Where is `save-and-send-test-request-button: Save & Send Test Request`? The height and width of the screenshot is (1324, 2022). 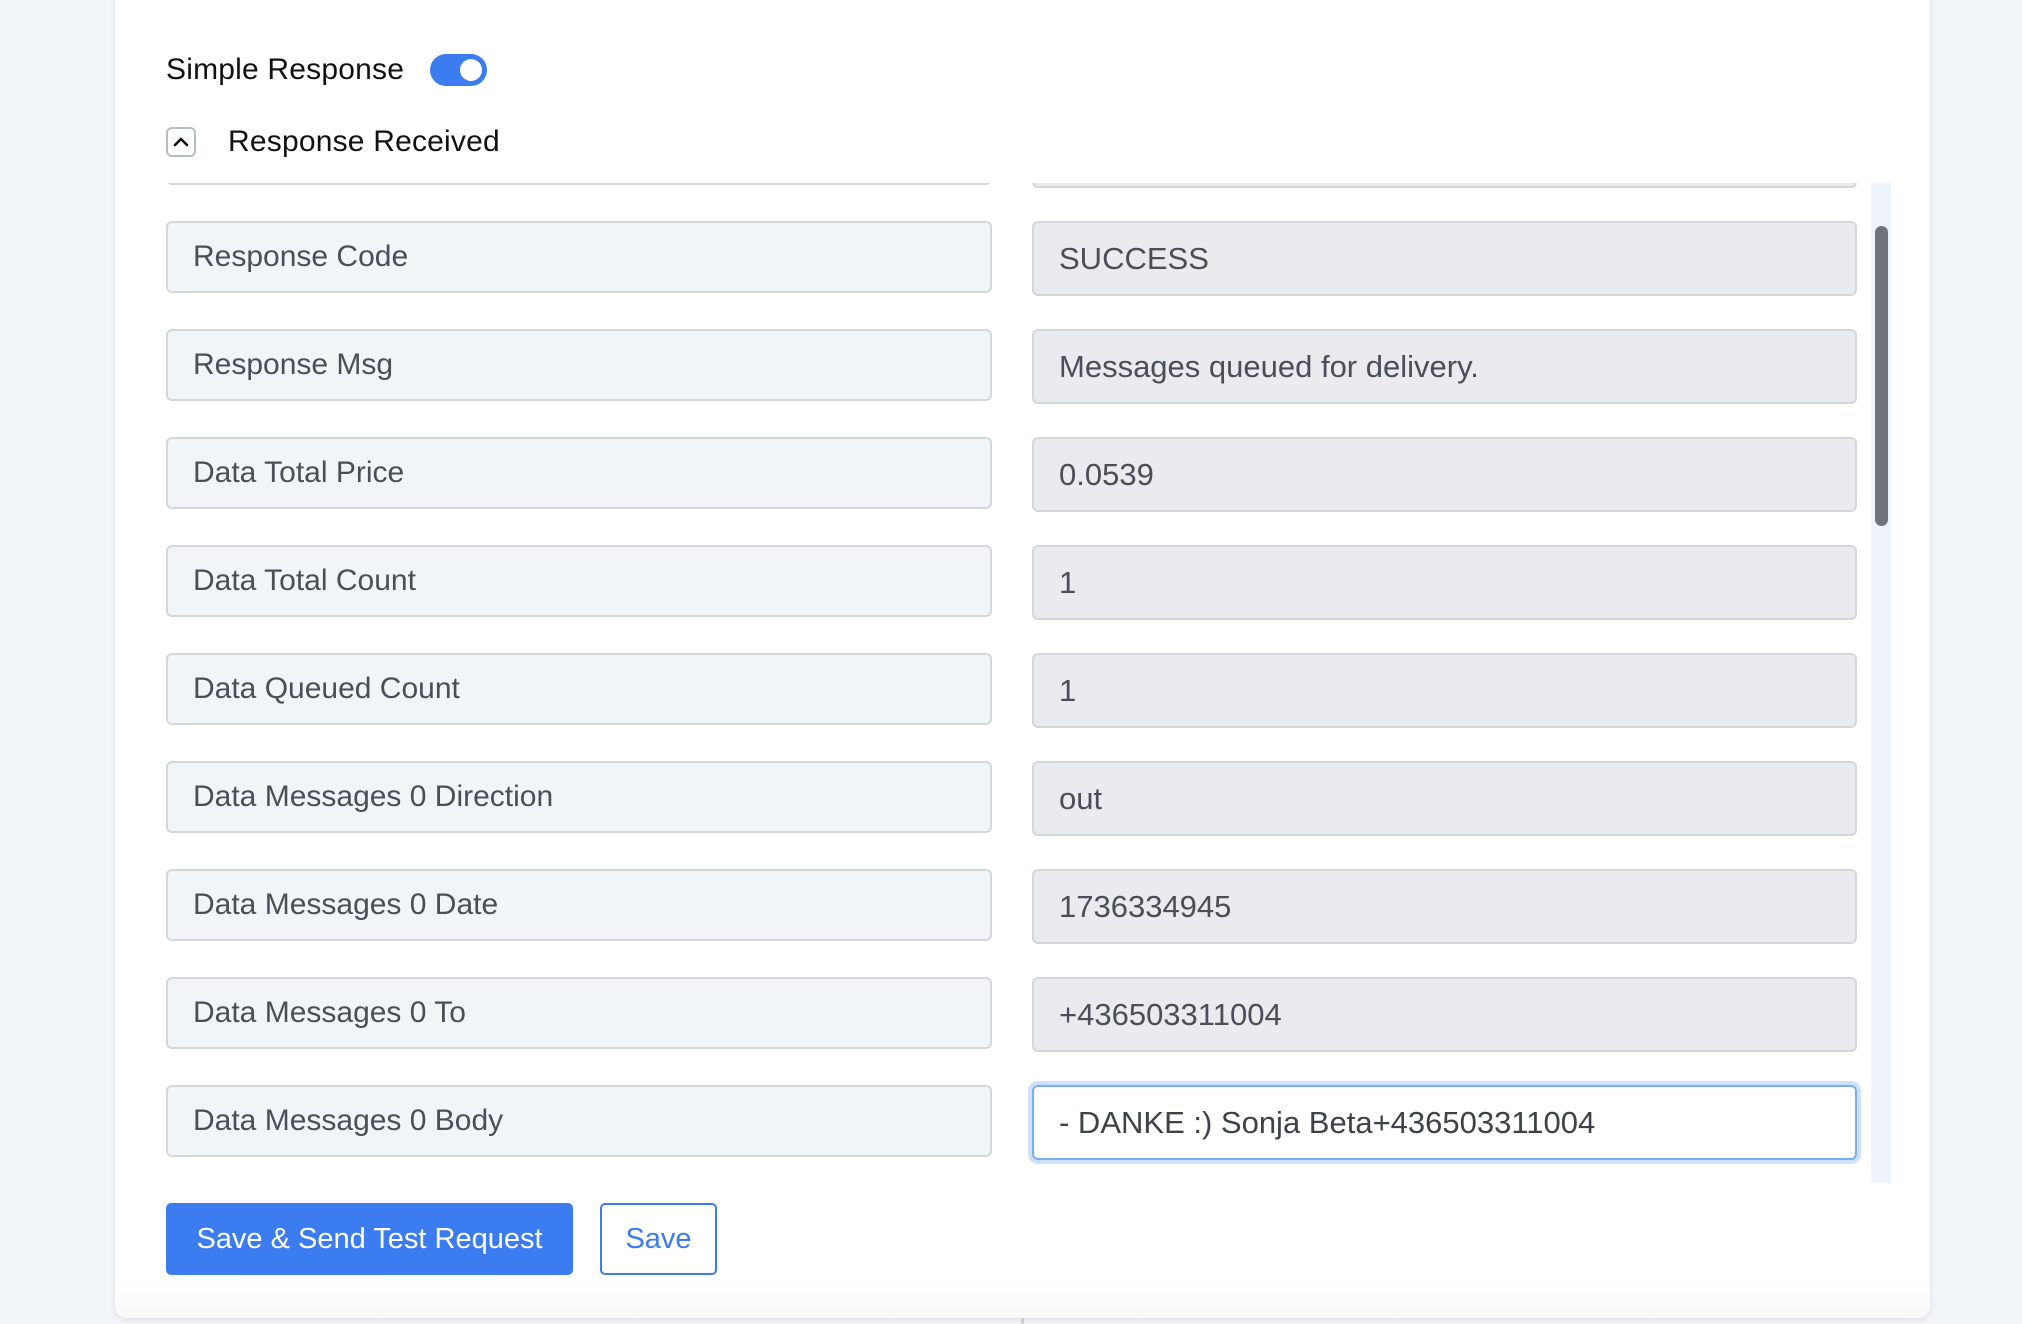 save-and-send-test-request-button: Save & Send Test Request is located at coordinates (369, 1239).